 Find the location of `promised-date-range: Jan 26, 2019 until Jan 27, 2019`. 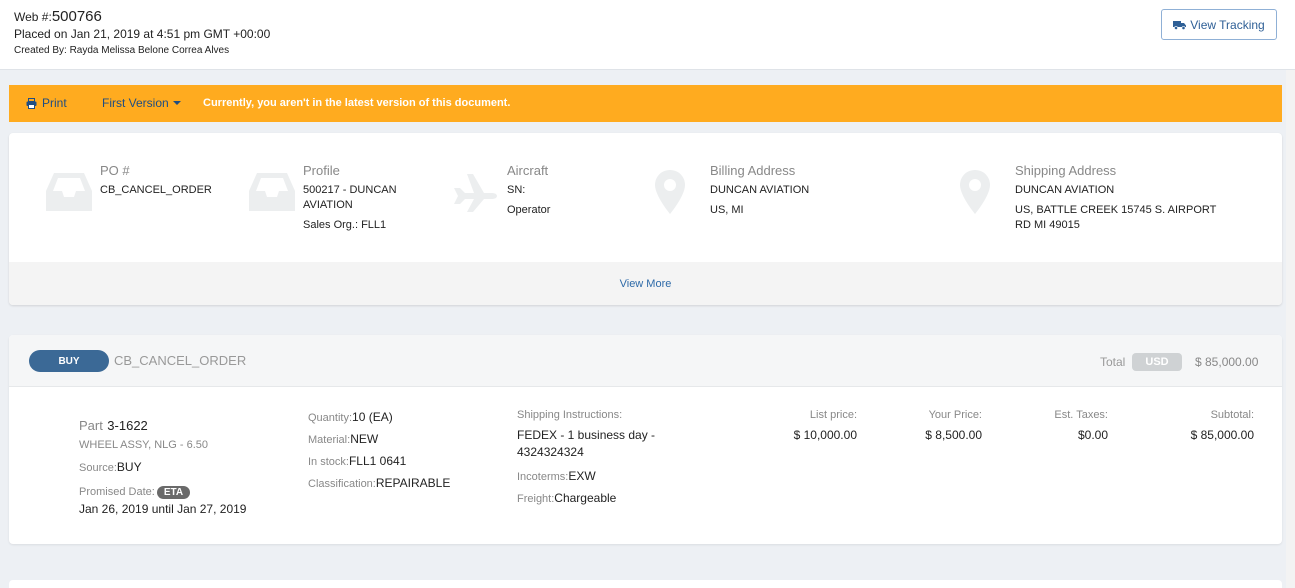

promised-date-range: Jan 26, 2019 until Jan 27, 2019 is located at coordinates (163, 509).